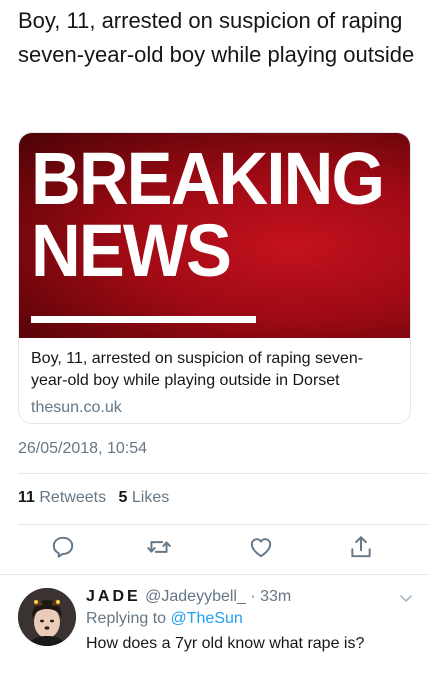  What do you see at coordinates (113, 596) in the screenshot?
I see `reply-author-name: JADE` at bounding box center [113, 596].